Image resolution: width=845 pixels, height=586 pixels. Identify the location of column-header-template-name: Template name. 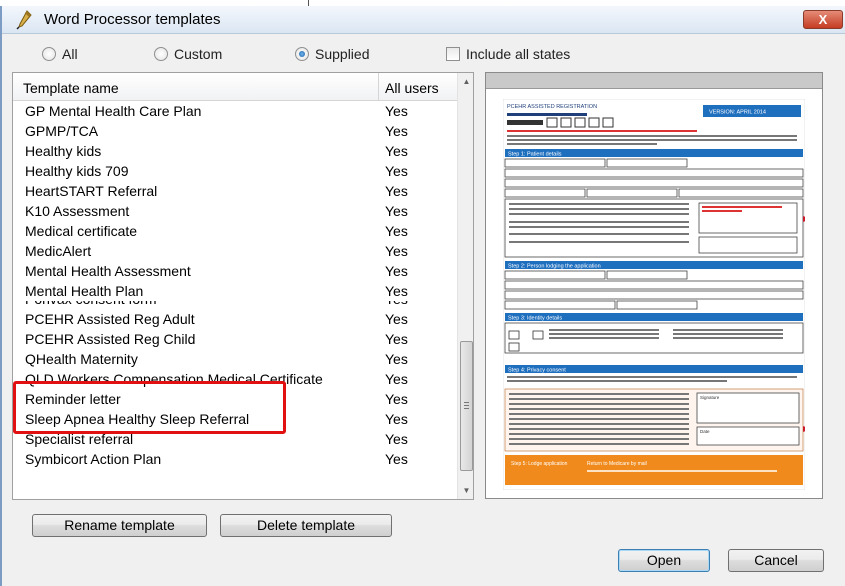
(71, 88).